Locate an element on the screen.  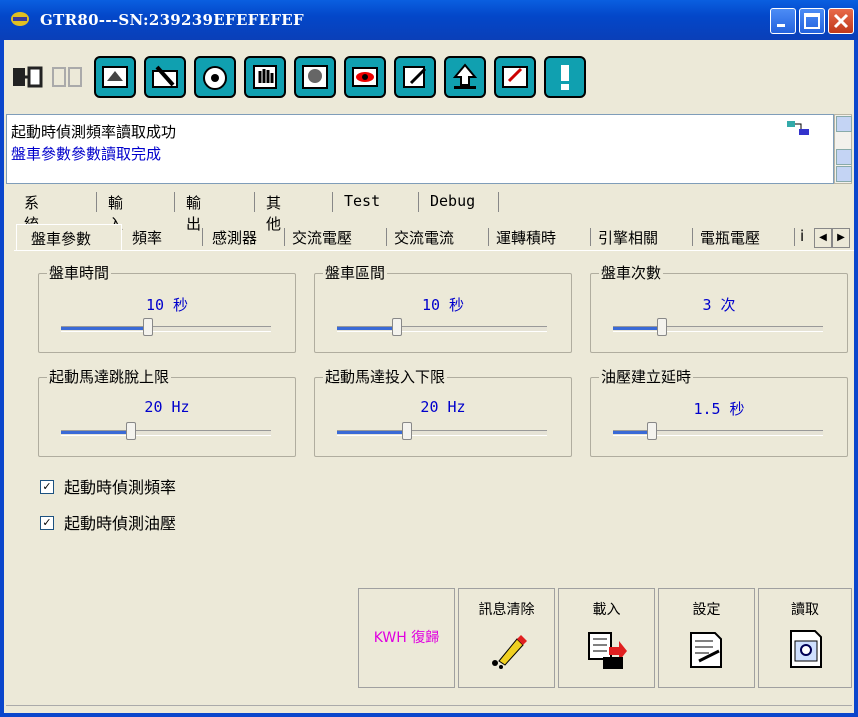
tab-run-hours: 運轉積時 is located at coordinates (526, 237).